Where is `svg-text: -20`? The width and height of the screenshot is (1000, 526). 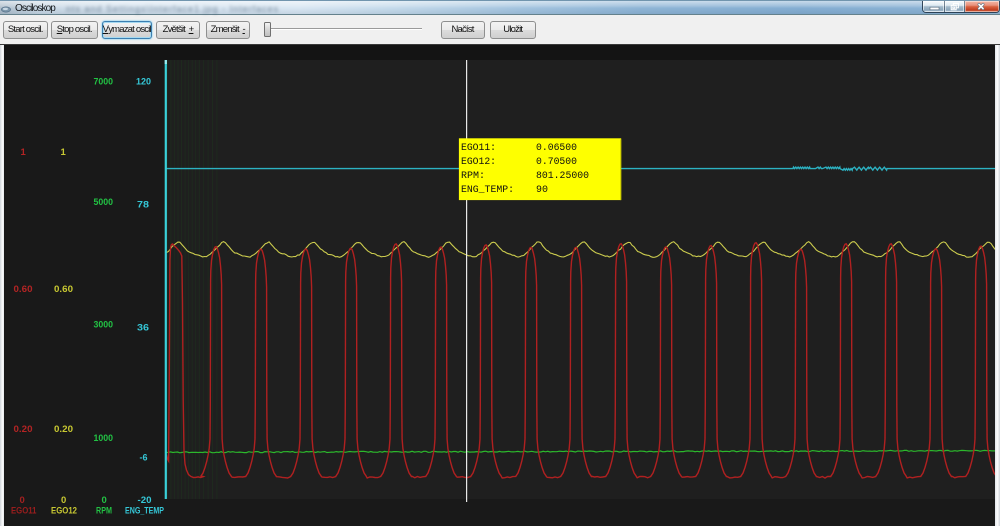
svg-text: -20 is located at coordinates (145, 500).